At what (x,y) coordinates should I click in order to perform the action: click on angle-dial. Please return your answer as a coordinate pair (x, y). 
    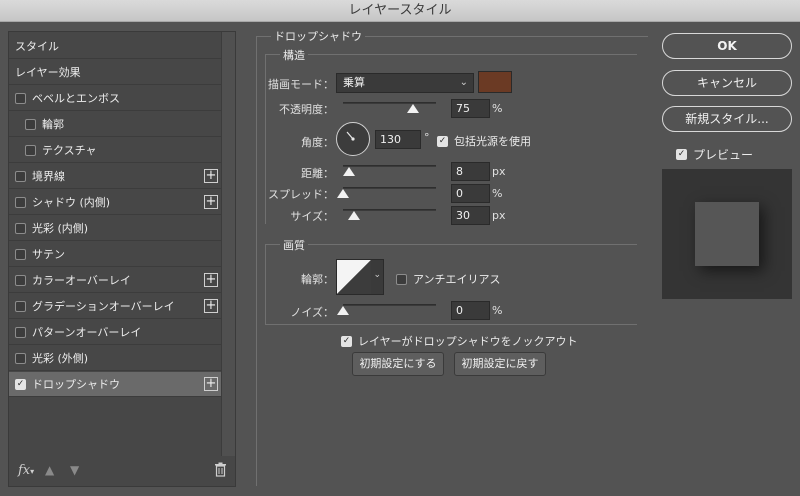
    Looking at the image, I should click on (353, 139).